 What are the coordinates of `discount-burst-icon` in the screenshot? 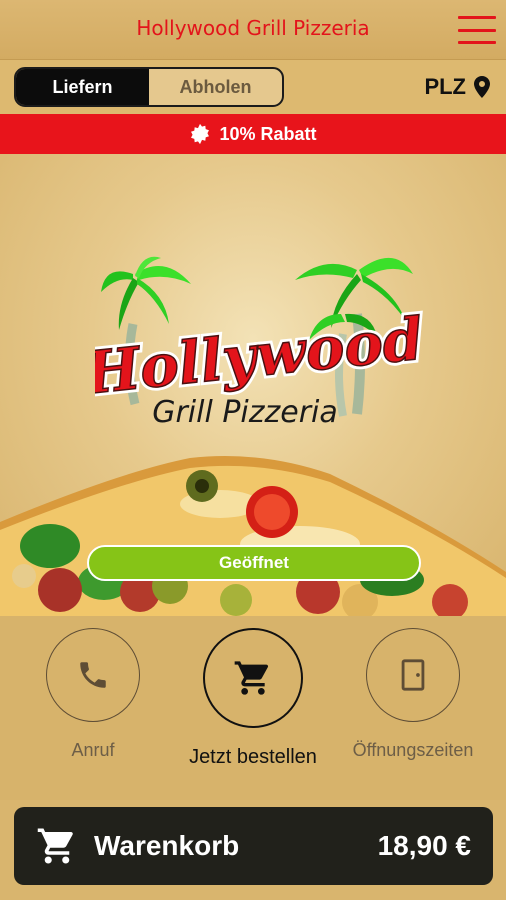 It's located at (200, 134).